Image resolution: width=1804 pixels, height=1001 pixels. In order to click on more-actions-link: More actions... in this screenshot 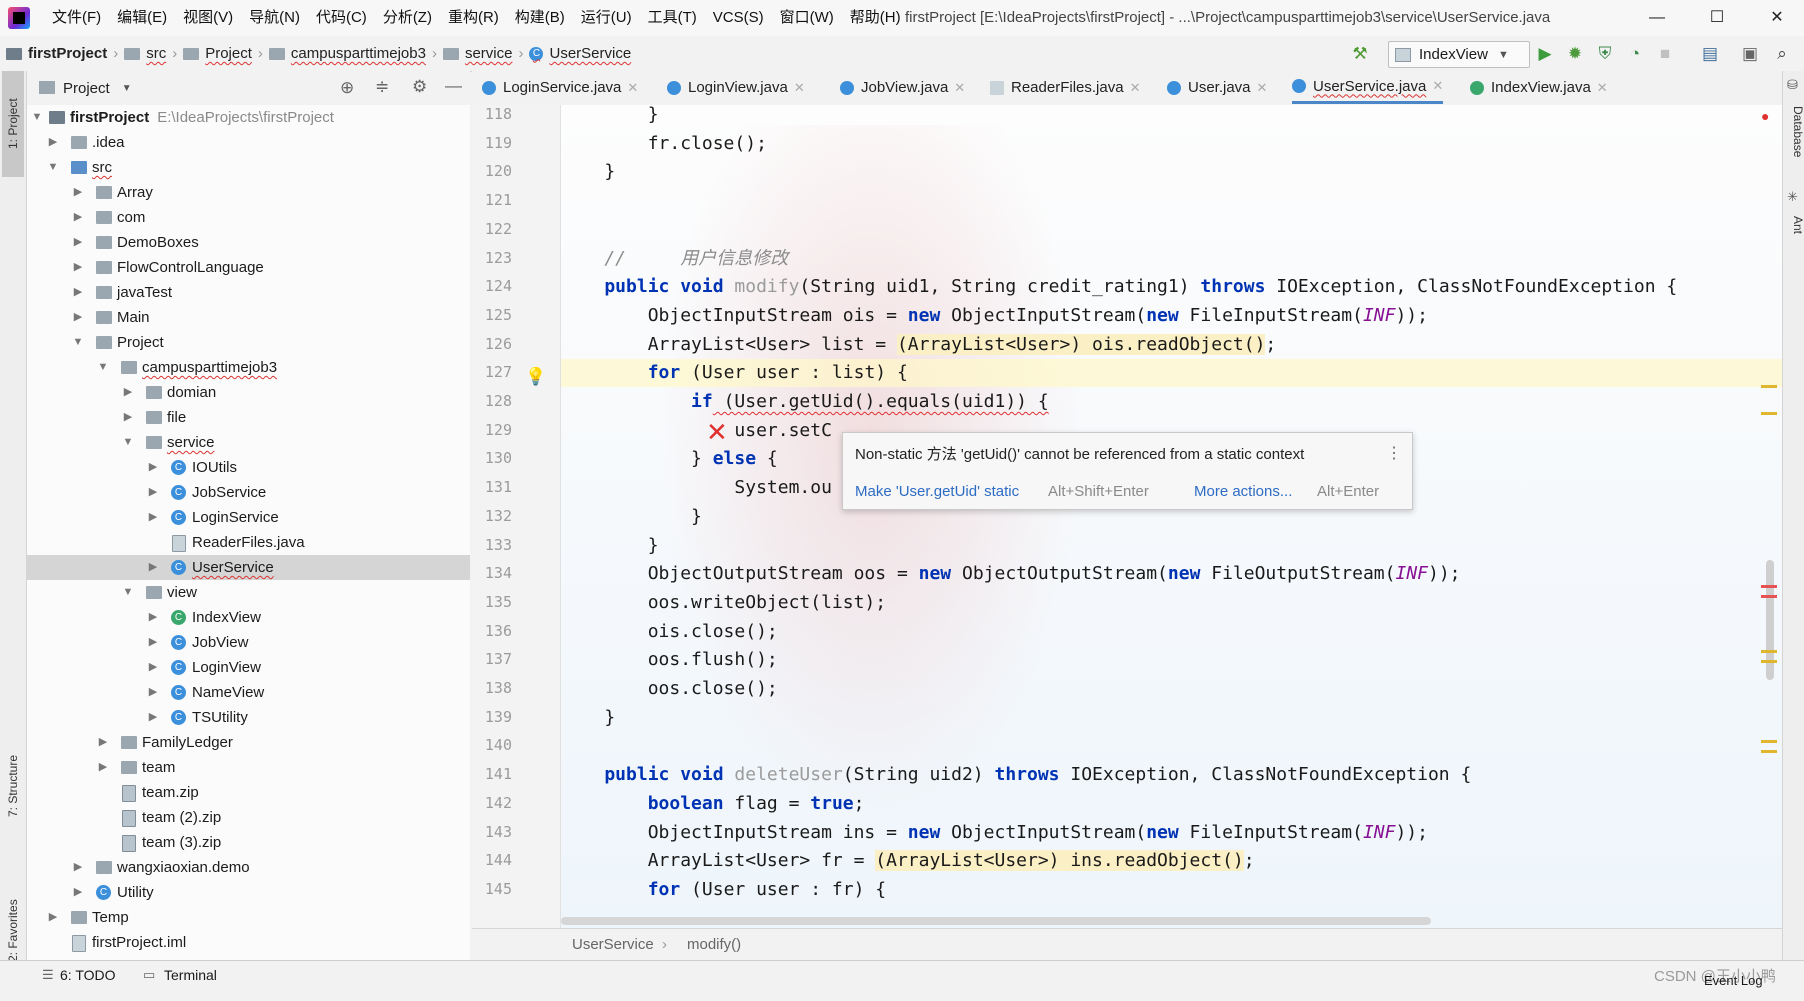, I will do `click(1243, 491)`.